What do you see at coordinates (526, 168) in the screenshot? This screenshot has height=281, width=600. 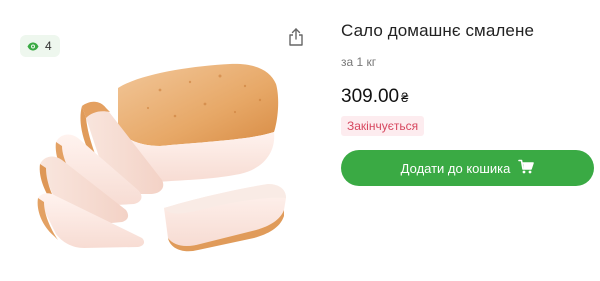 I see `cart-icon` at bounding box center [526, 168].